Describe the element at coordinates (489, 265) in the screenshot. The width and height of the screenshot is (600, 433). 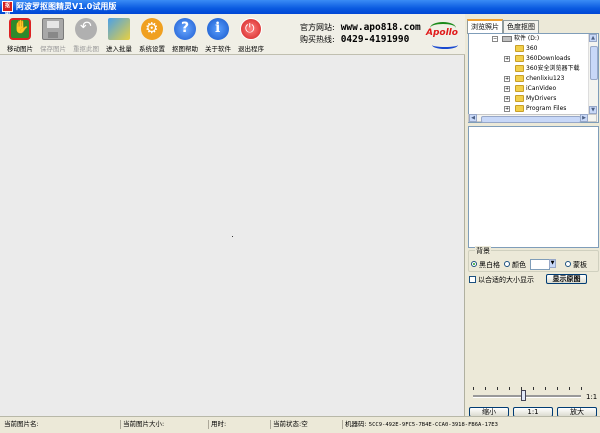
I see `radio-checkerboard-label: 黑白格` at that location.